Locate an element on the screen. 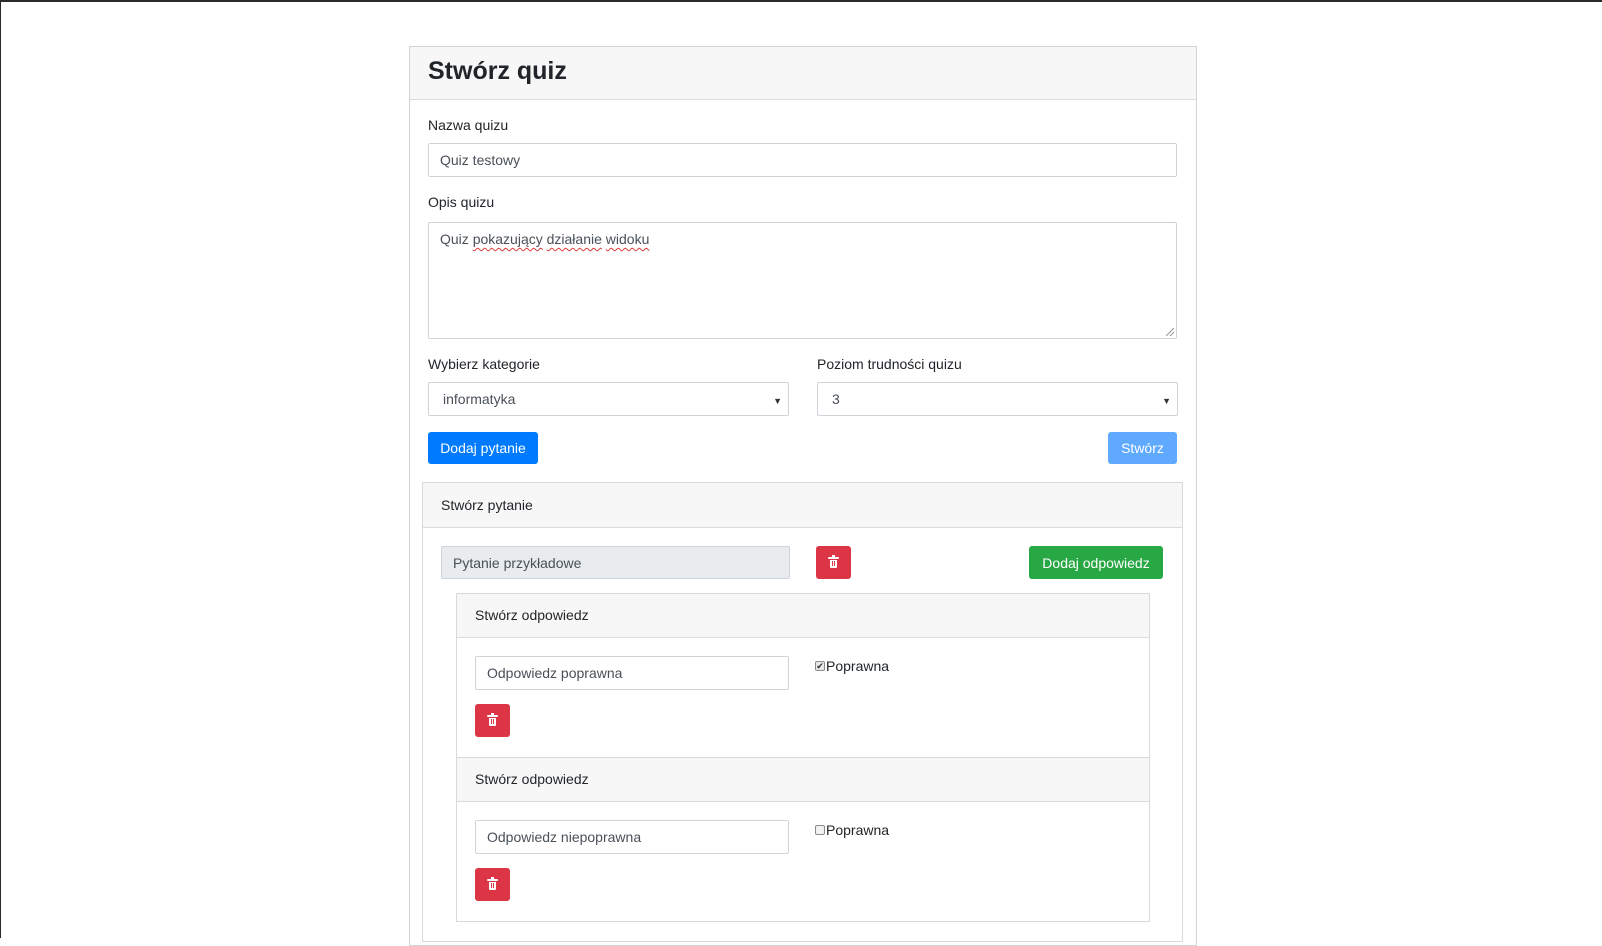 This screenshot has width=1602, height=946. description-spellcheck-word: pokazujący is located at coordinates (507, 239).